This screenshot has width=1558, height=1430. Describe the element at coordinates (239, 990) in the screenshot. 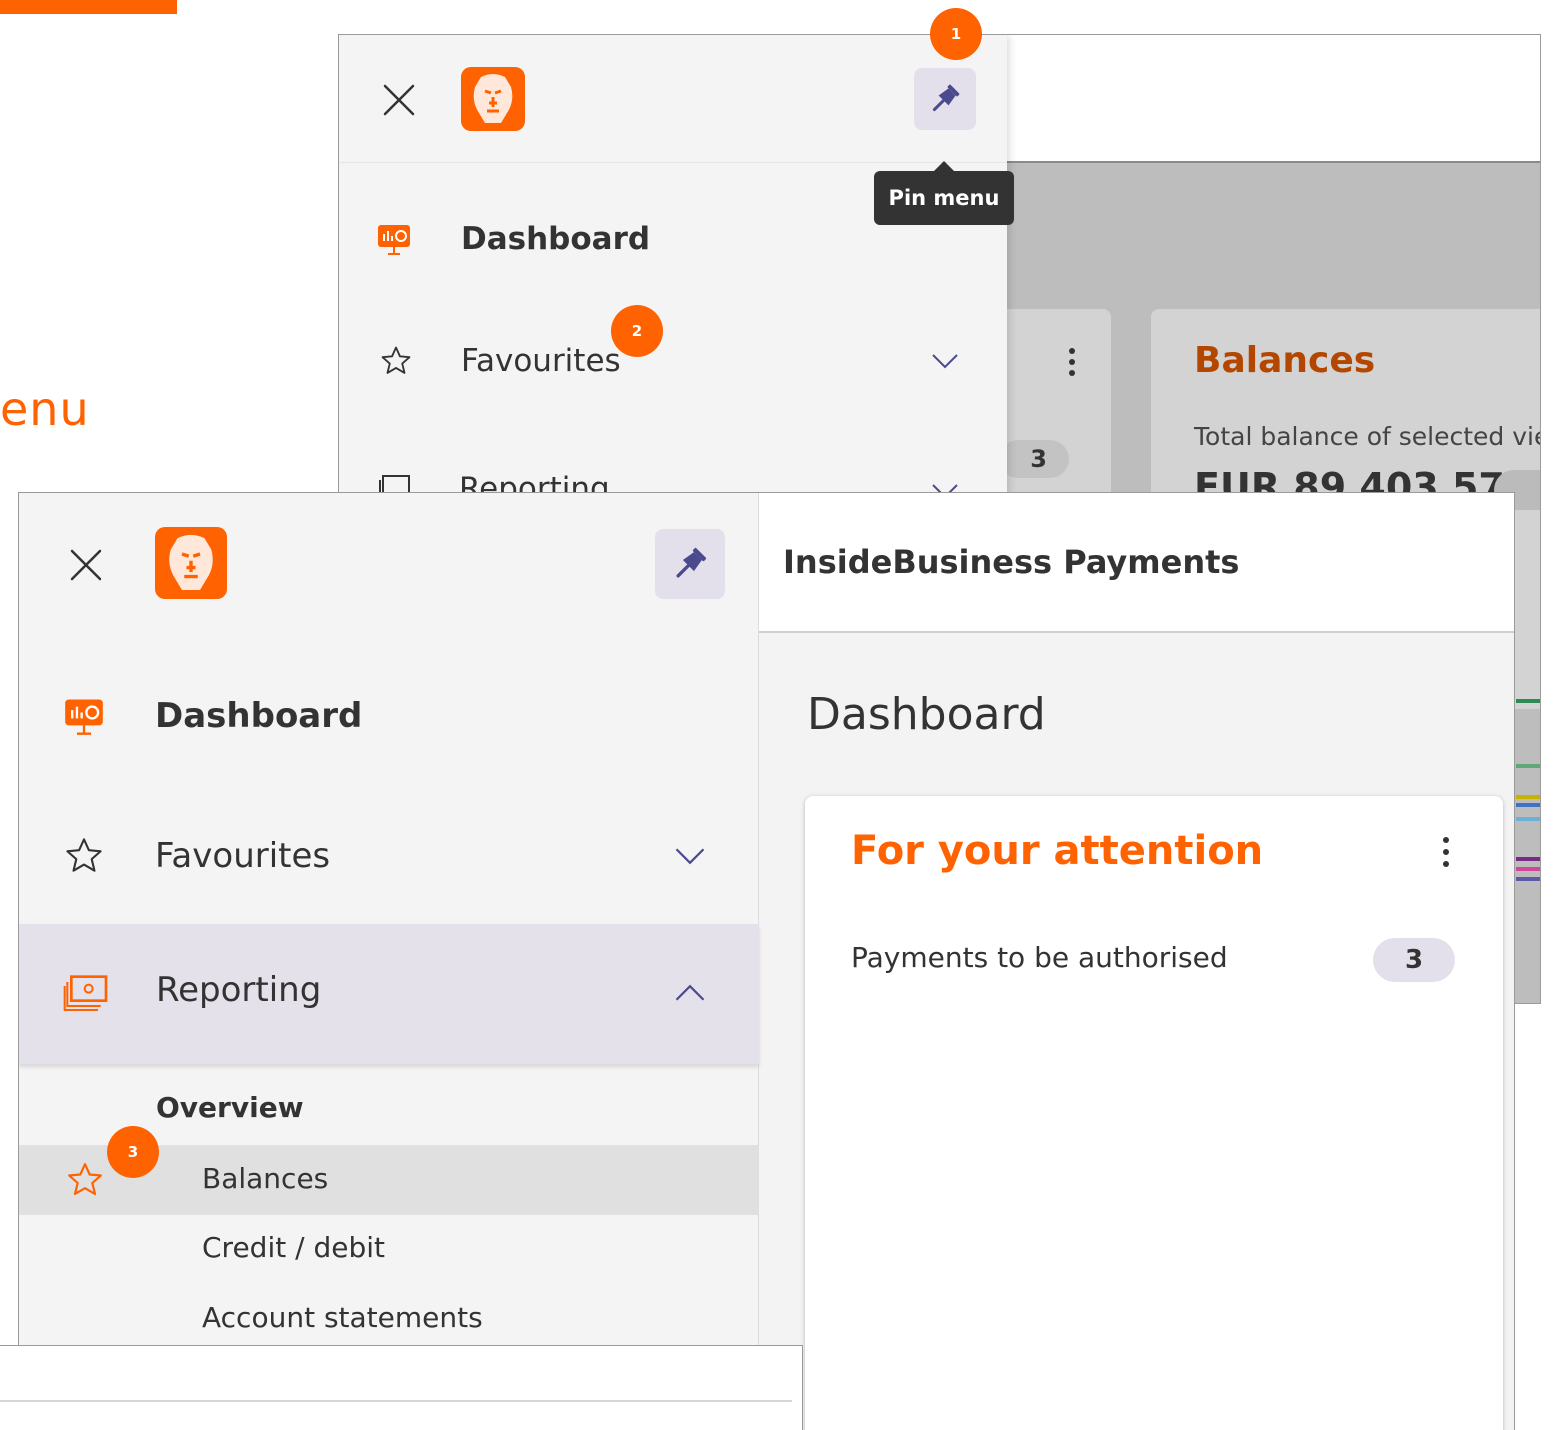

I see `menu-item-label: Reporting` at that location.